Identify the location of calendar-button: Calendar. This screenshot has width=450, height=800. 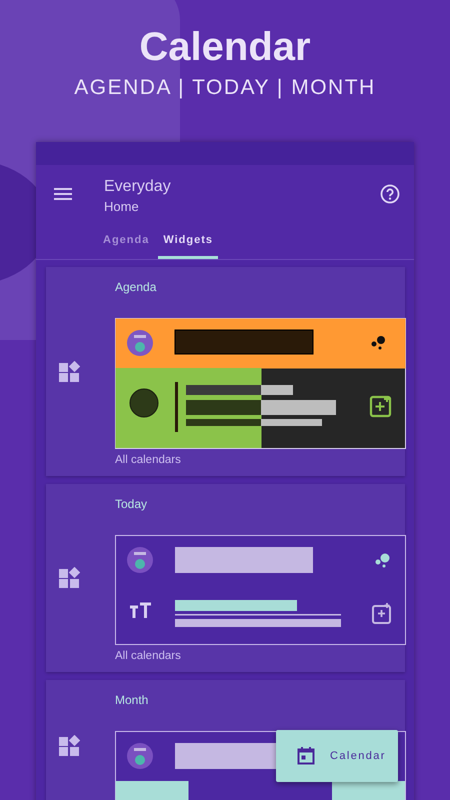
(337, 756).